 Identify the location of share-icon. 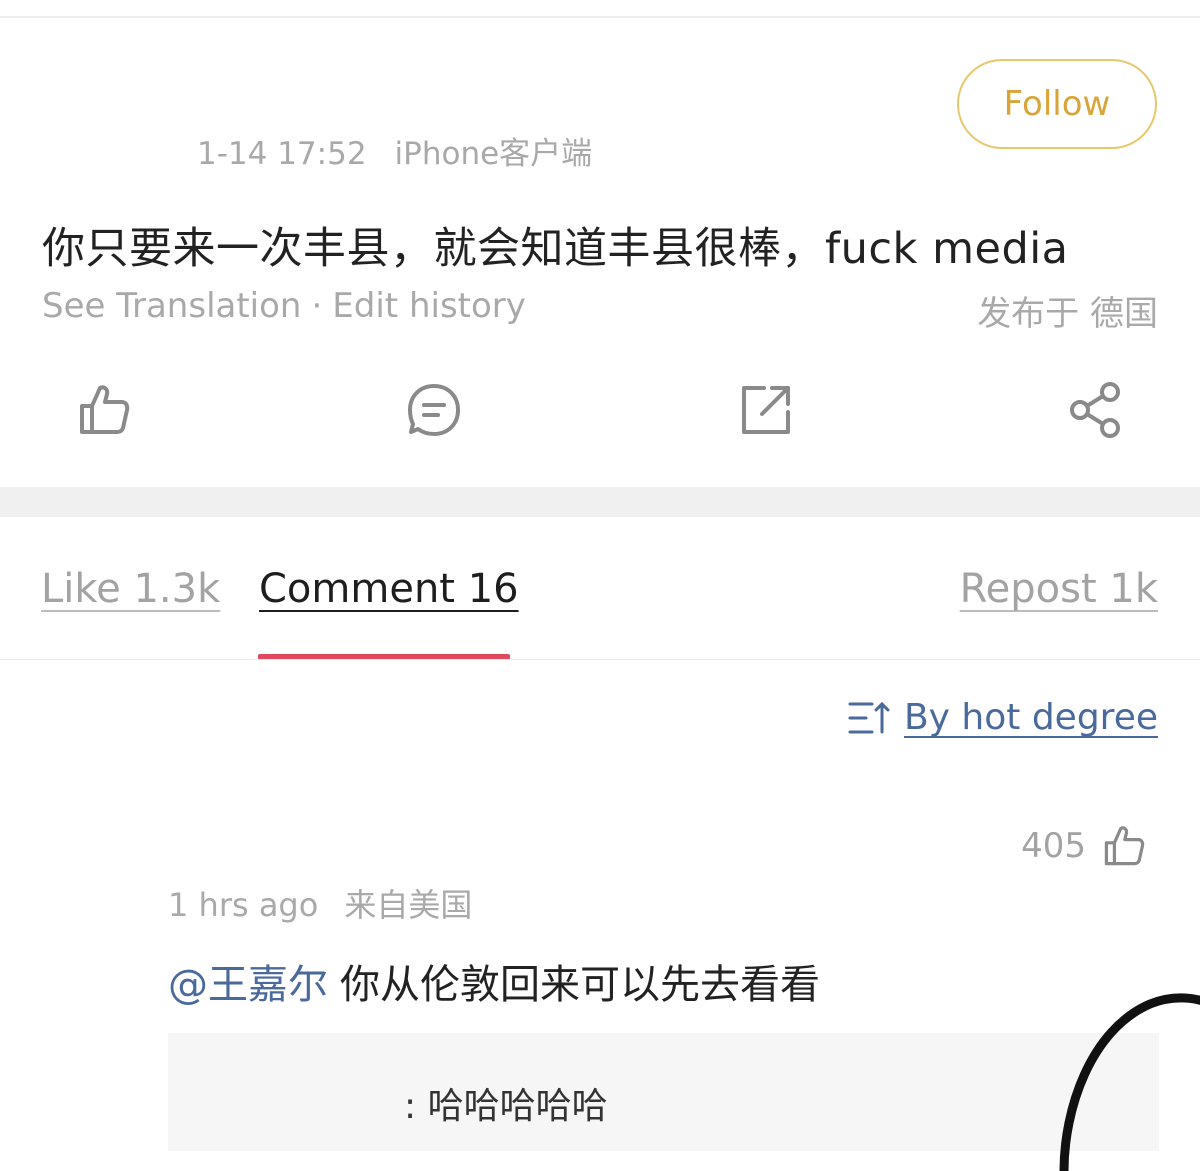
(1096, 410).